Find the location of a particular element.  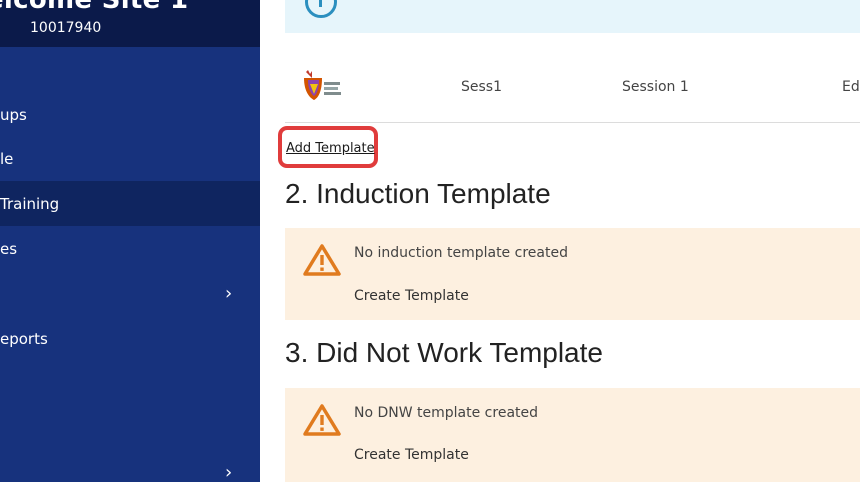

sidebar-item-schedule: le is located at coordinates (130, 158).